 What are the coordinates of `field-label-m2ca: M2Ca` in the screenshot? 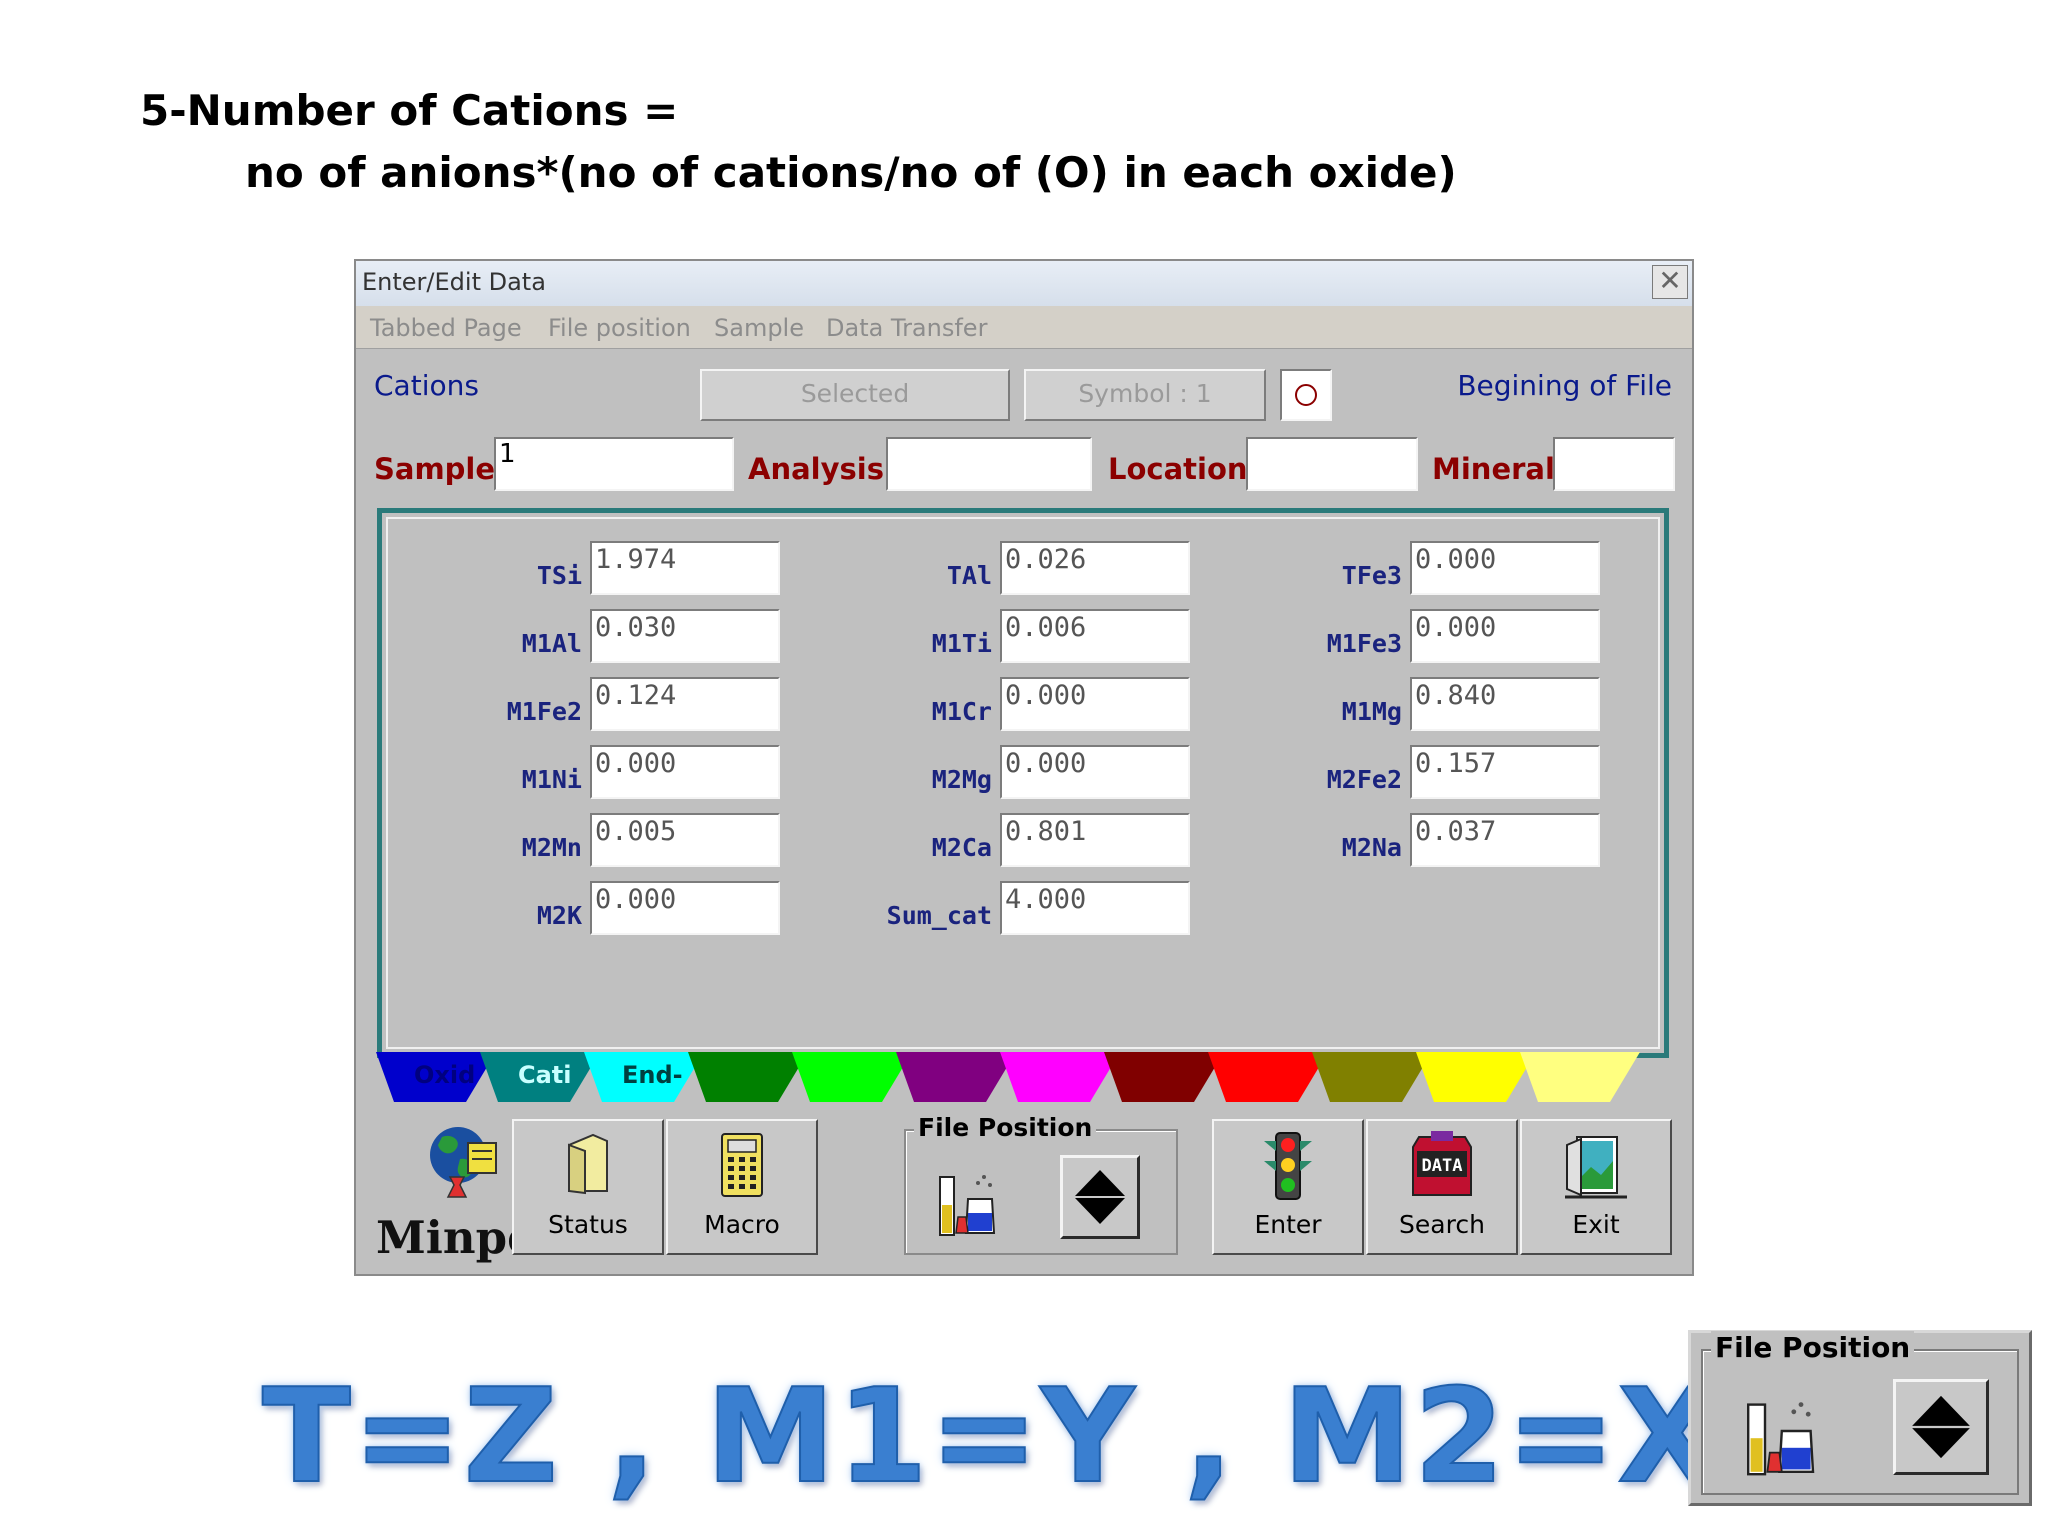 It's located at (961, 847).